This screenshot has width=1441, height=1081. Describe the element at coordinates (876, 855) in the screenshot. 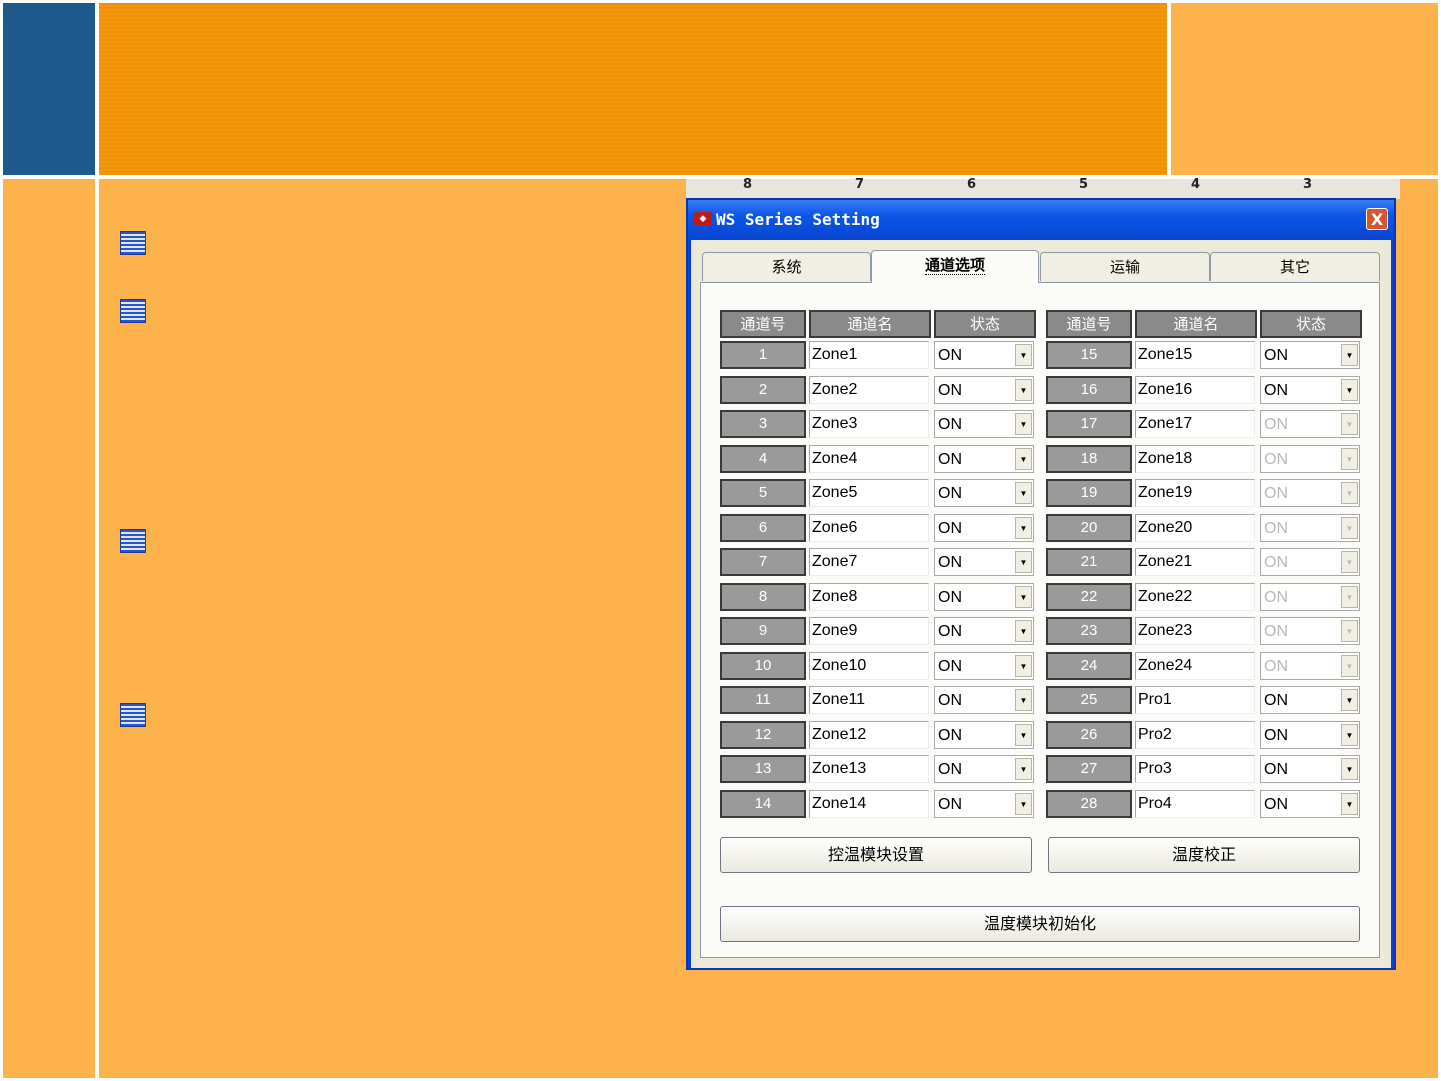

I see `temp-module-settings-button: 控温模块设置` at that location.